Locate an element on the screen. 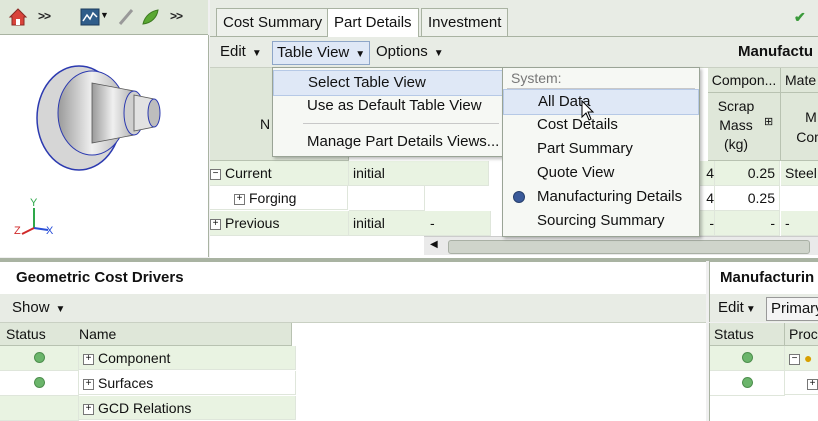 The height and width of the screenshot is (421, 818). column-header-material: Mate is located at coordinates (799, 80).